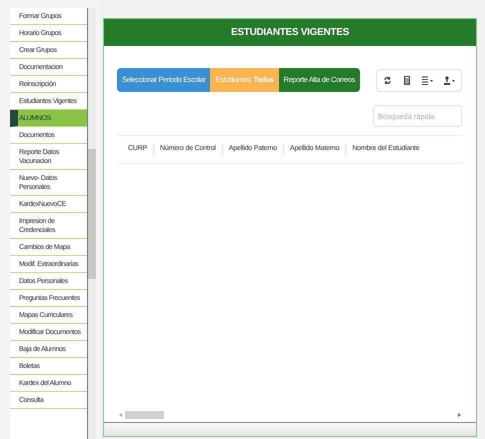 The image size is (485, 439). Describe the element at coordinates (387, 80) in the screenshot. I see `refresh-icon` at that location.